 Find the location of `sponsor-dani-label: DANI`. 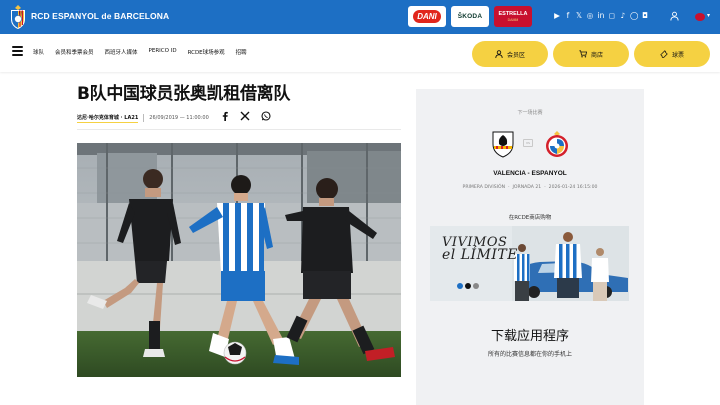

sponsor-dani-label: DANI is located at coordinates (427, 16).